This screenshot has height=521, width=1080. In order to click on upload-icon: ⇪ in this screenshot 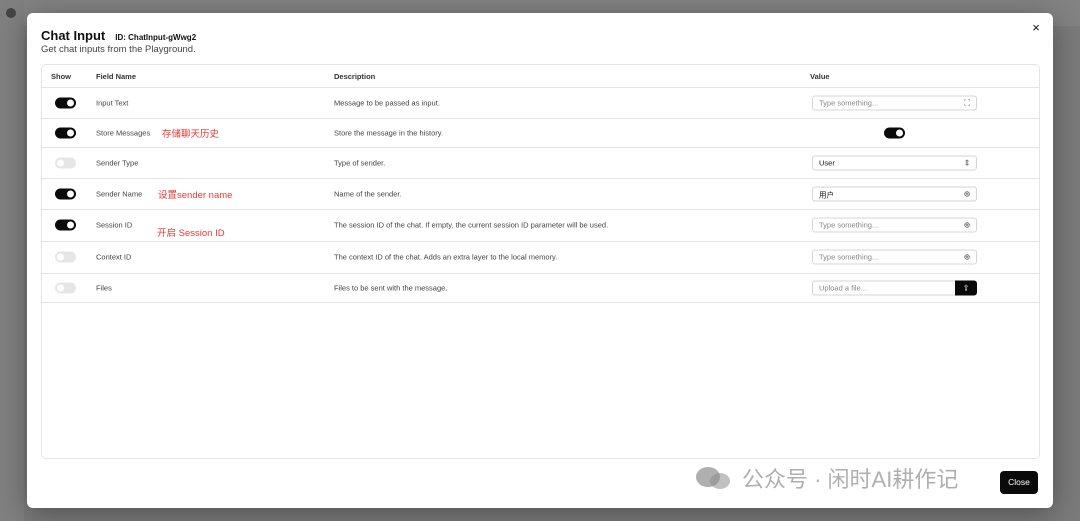, I will do `click(966, 287)`.